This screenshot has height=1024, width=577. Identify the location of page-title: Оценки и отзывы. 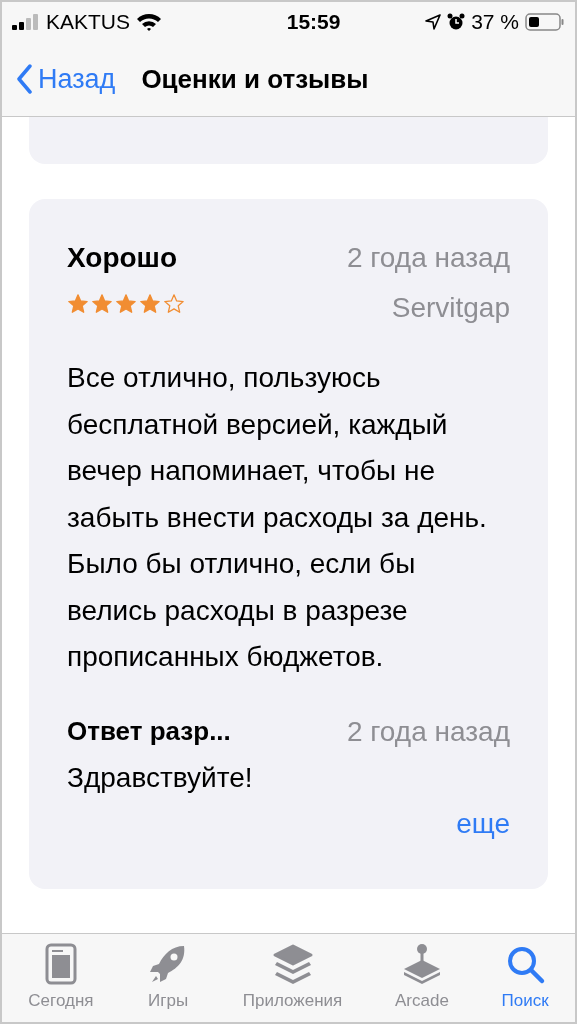
(255, 79).